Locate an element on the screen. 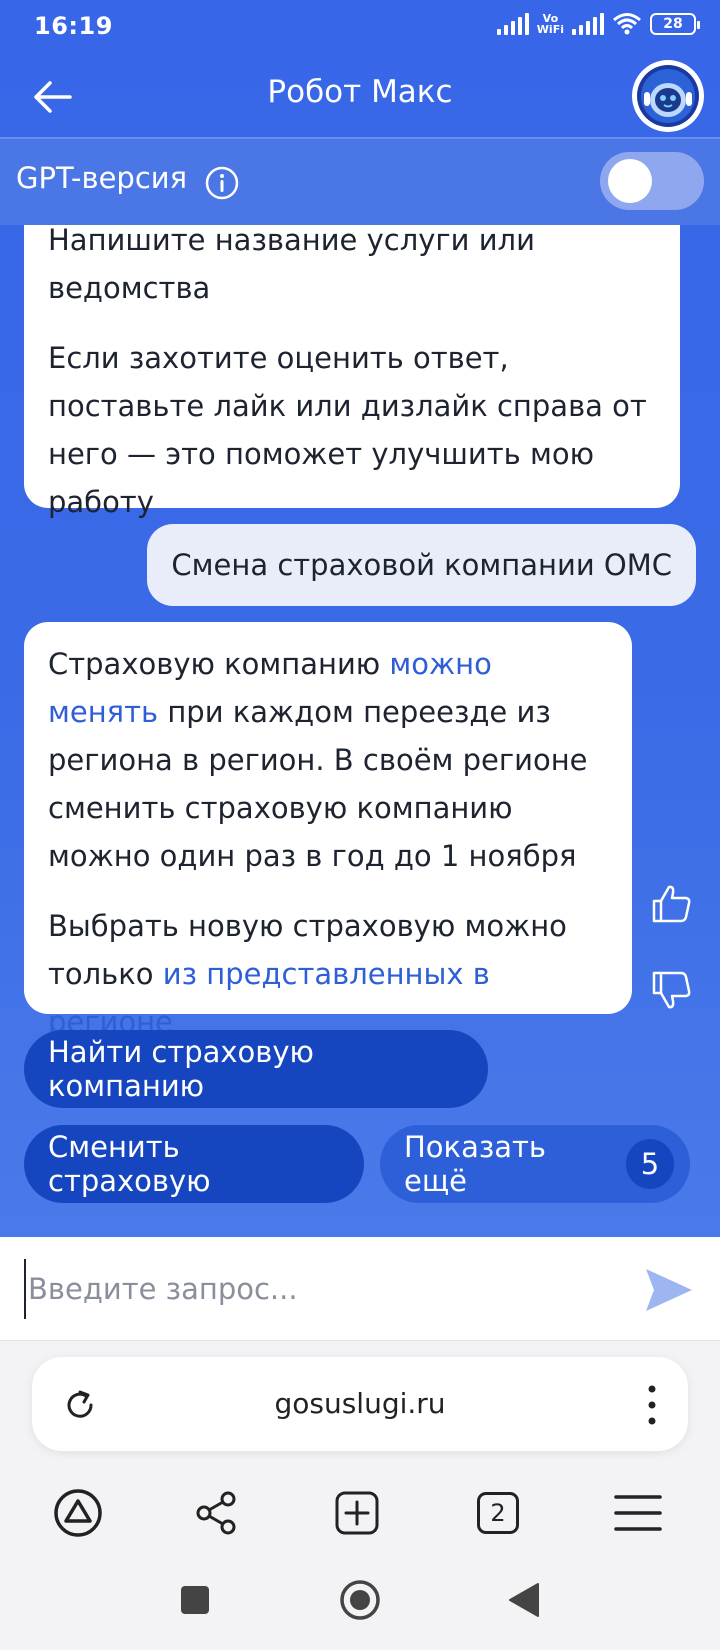 This screenshot has height=1650, width=720. home-button is located at coordinates (360, 1600).